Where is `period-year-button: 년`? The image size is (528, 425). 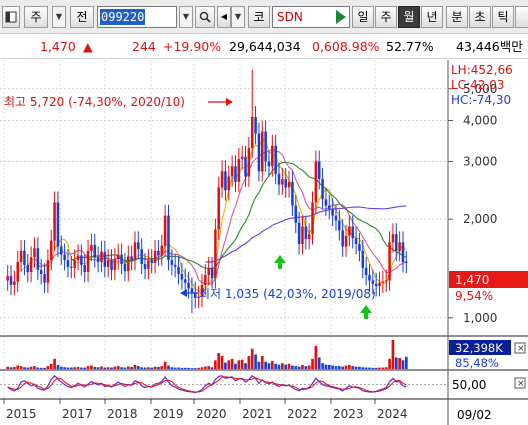 period-year-button: 년 is located at coordinates (432, 17).